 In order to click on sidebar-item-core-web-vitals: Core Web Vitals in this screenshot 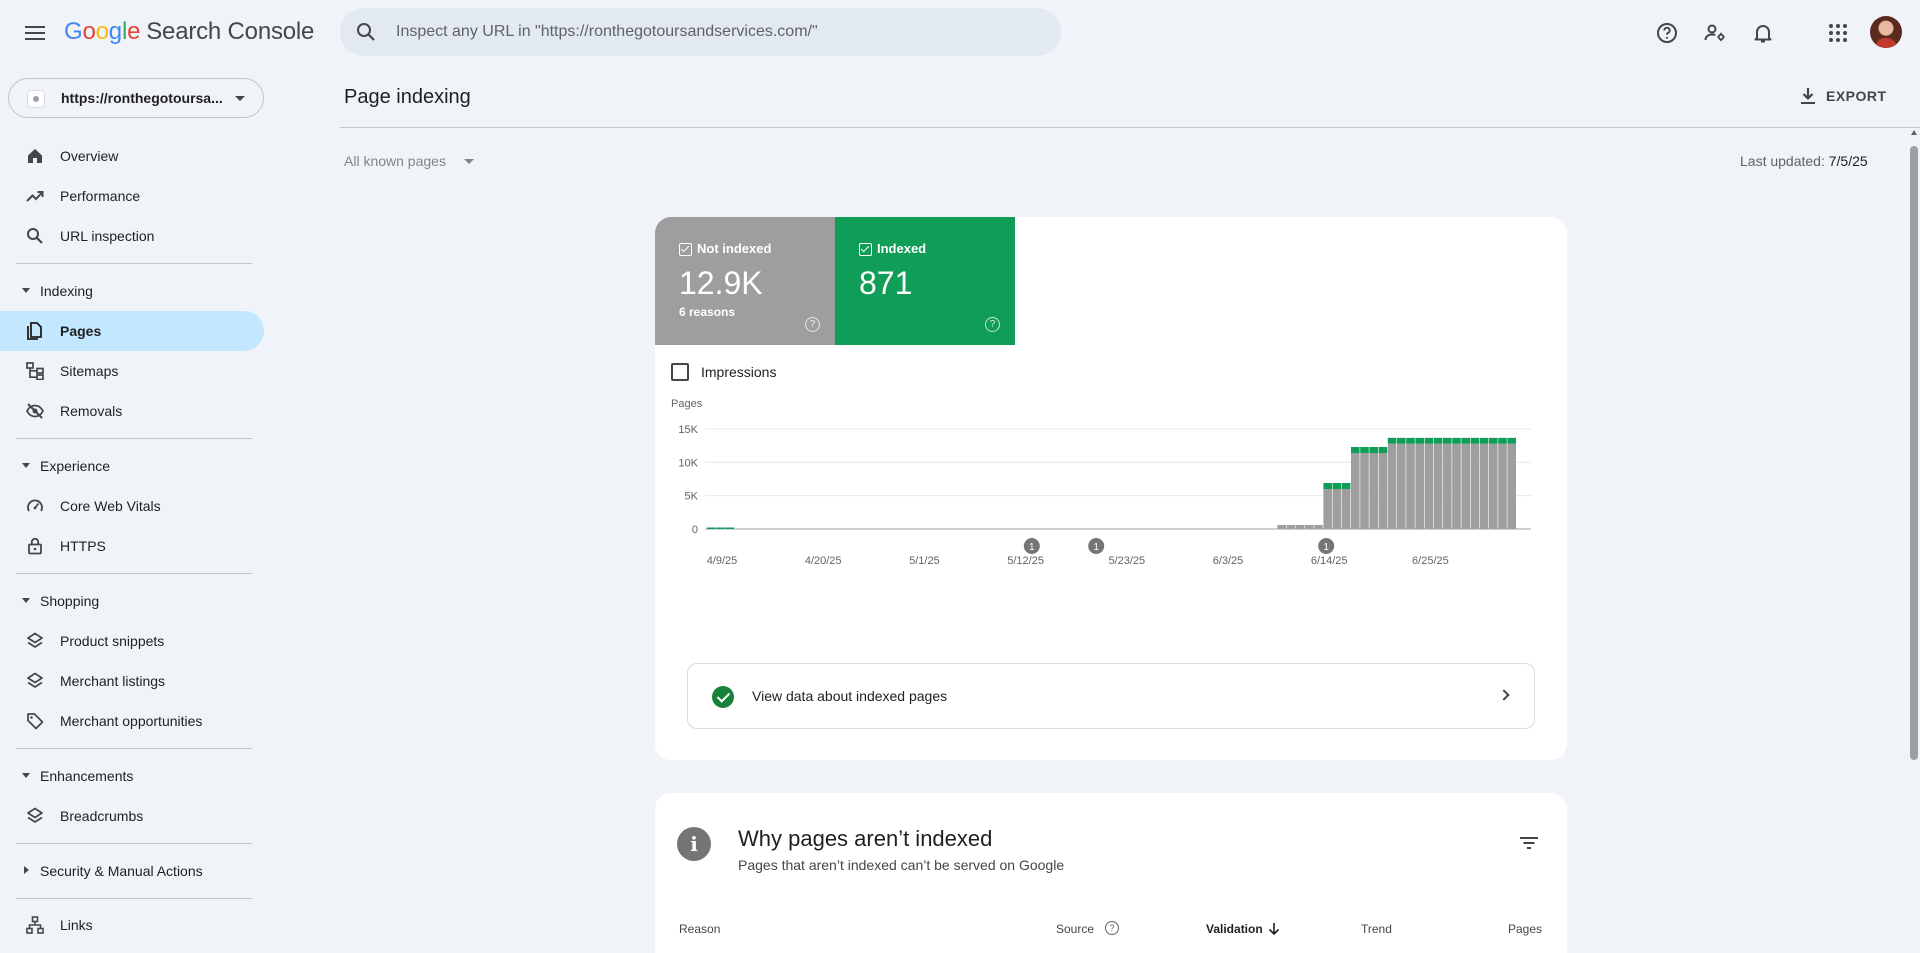, I will do `click(132, 506)`.